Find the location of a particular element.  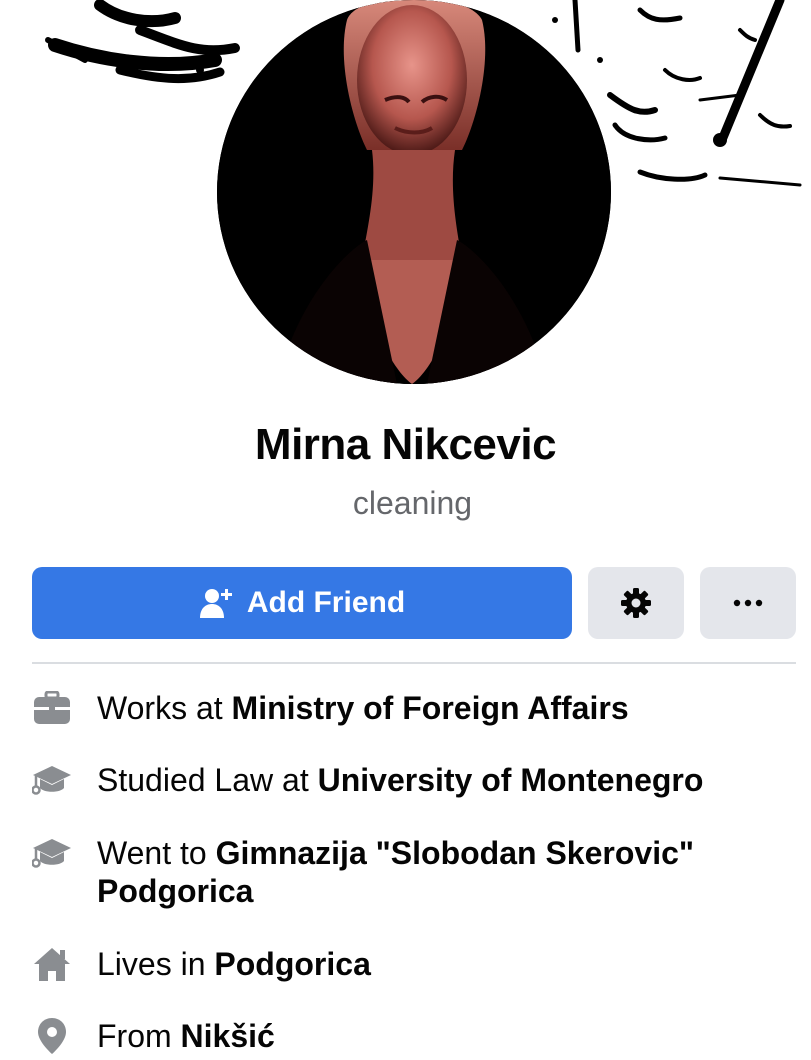

intro-work-prefix: Works at is located at coordinates (164, 708).